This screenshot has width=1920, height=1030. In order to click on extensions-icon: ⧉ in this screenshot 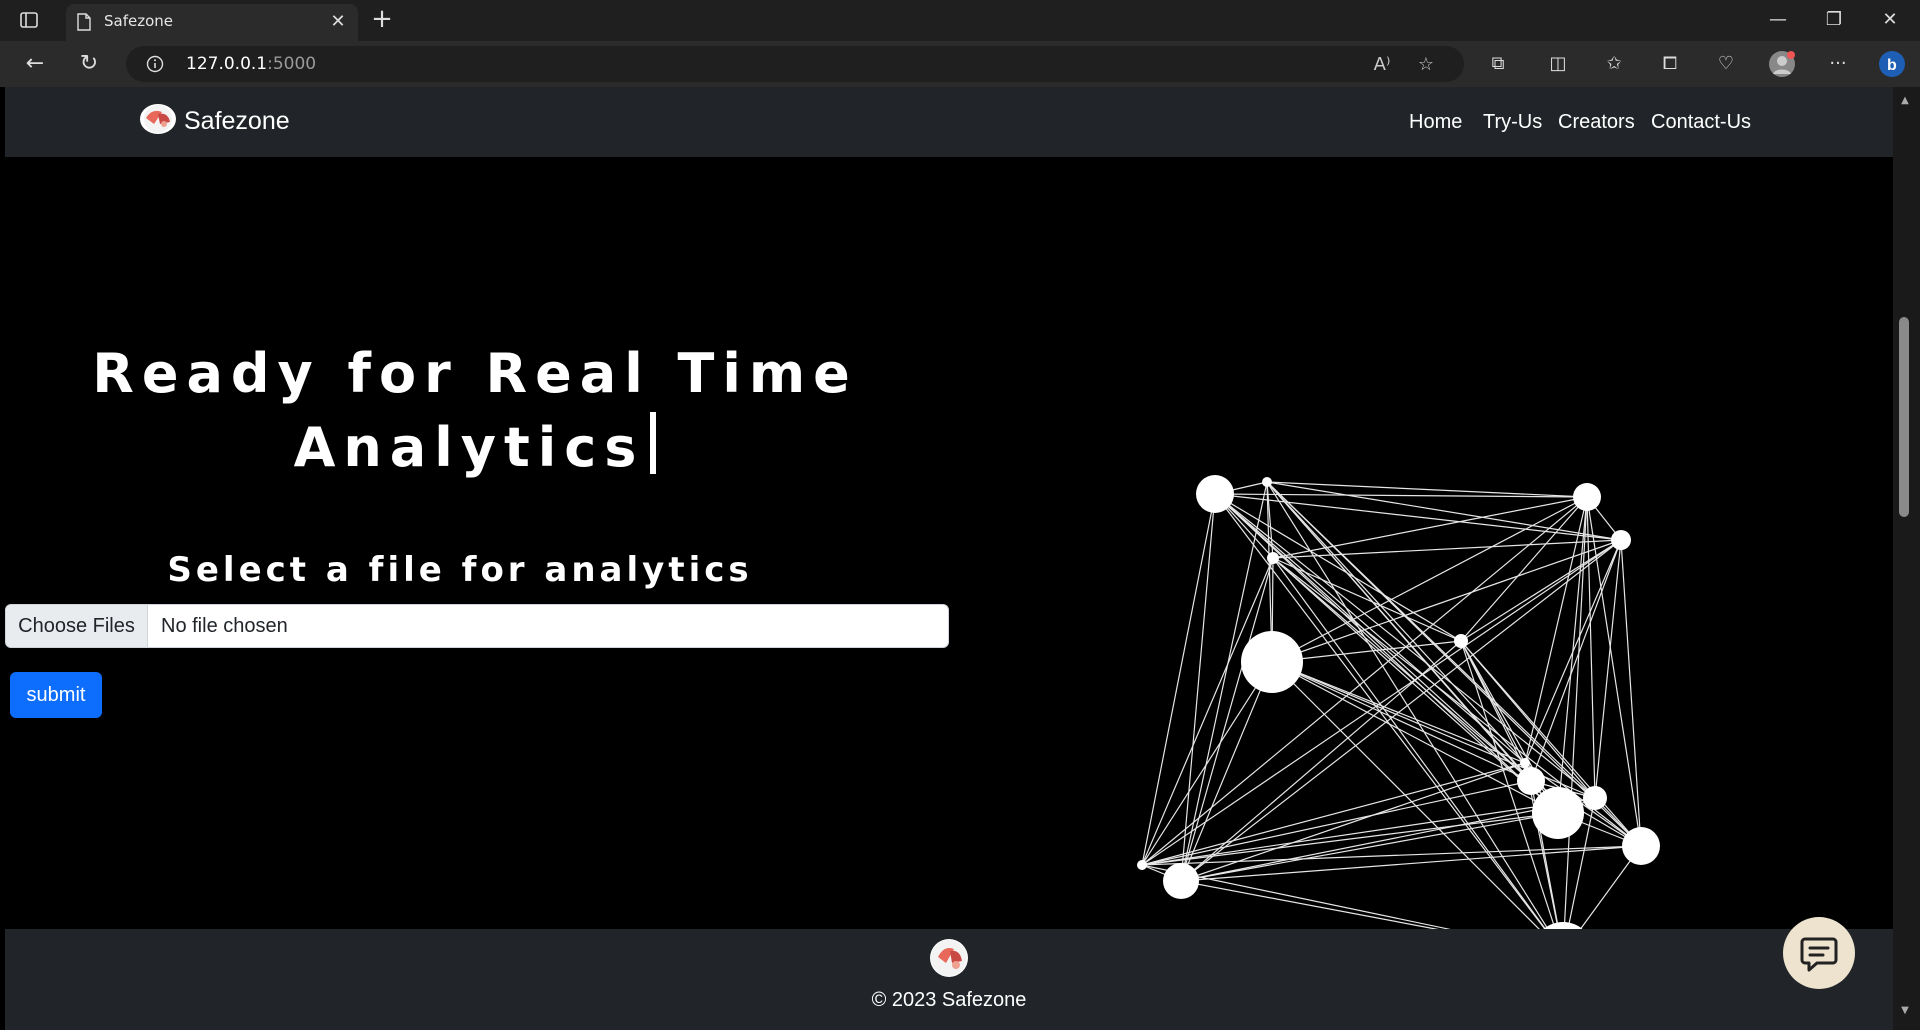, I will do `click(1498, 64)`.